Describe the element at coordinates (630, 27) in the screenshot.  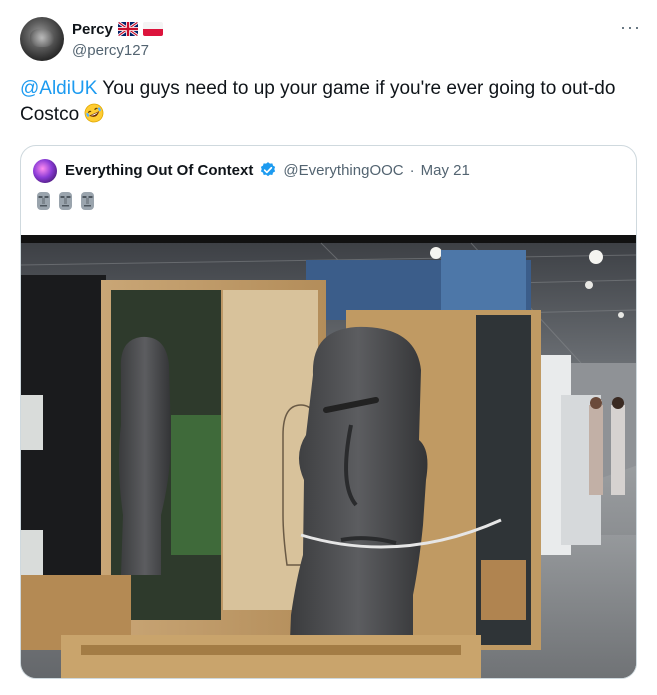
I see `more-options-icon: ···` at that location.